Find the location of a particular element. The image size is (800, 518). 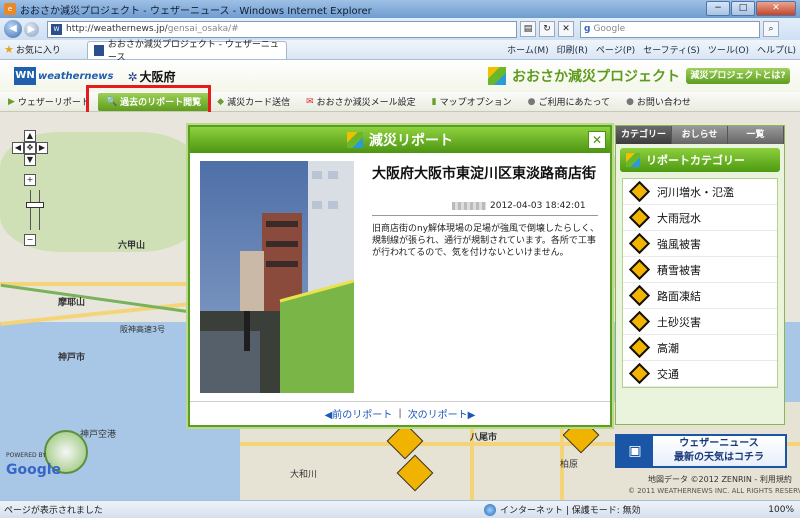

map-option-icon: ▮ is located at coordinates (434, 101).